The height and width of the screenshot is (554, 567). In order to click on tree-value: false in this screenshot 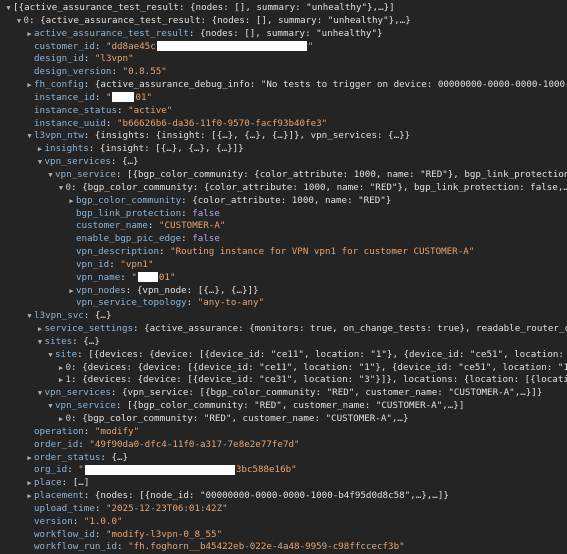, I will do `click(206, 213)`.